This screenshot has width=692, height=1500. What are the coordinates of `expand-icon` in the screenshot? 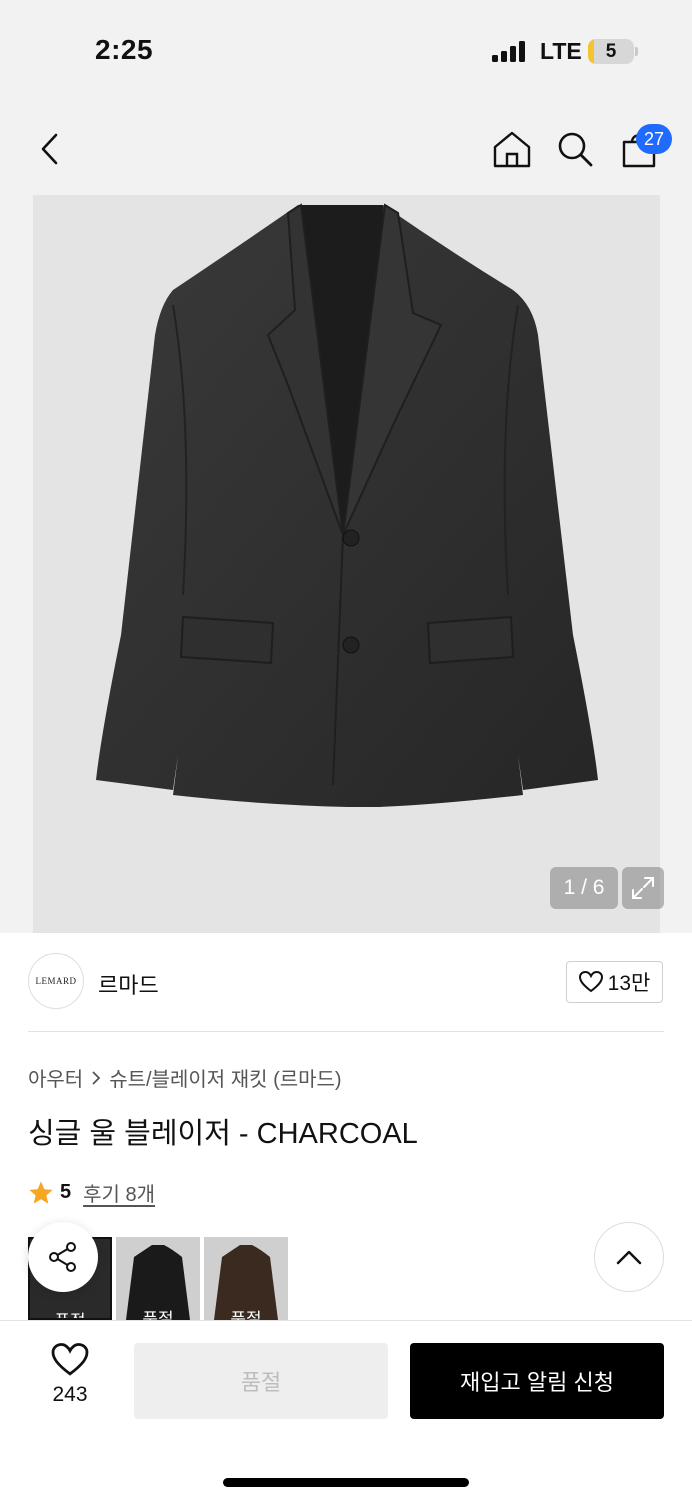 It's located at (643, 888).